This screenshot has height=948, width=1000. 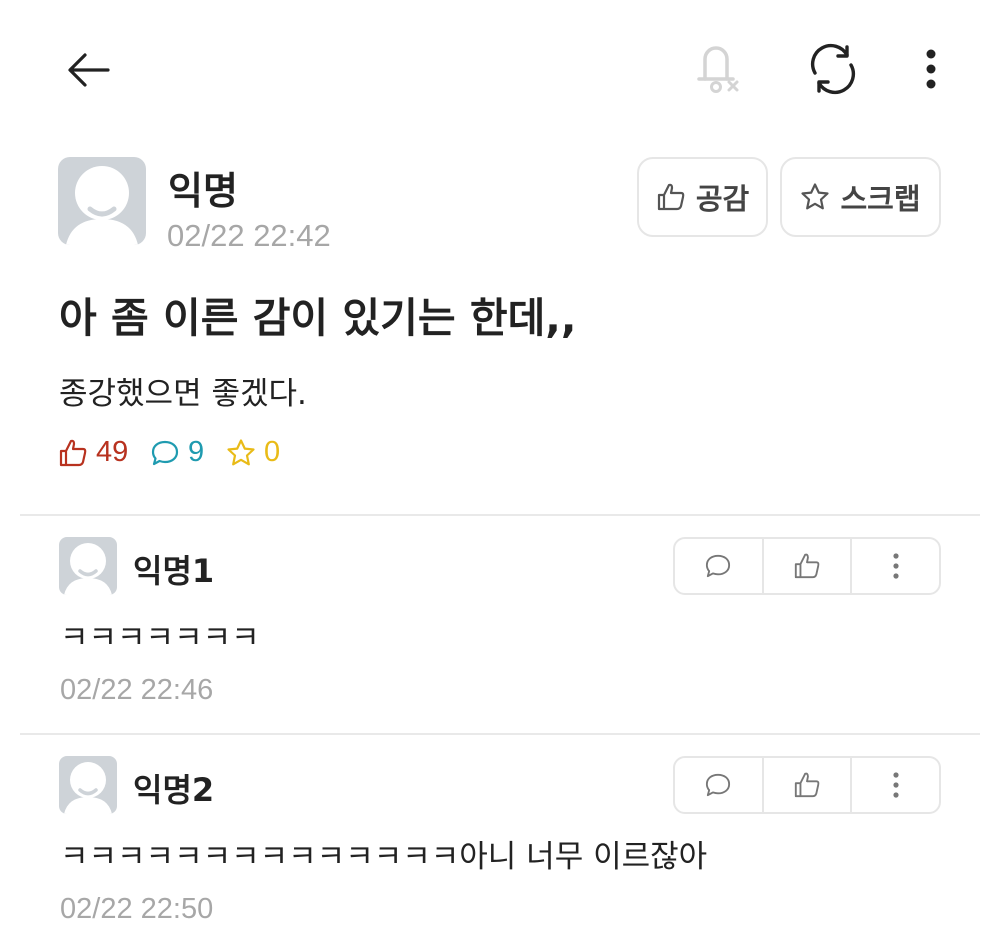 I want to click on comment-date: 02/22 22:46, so click(x=137, y=690).